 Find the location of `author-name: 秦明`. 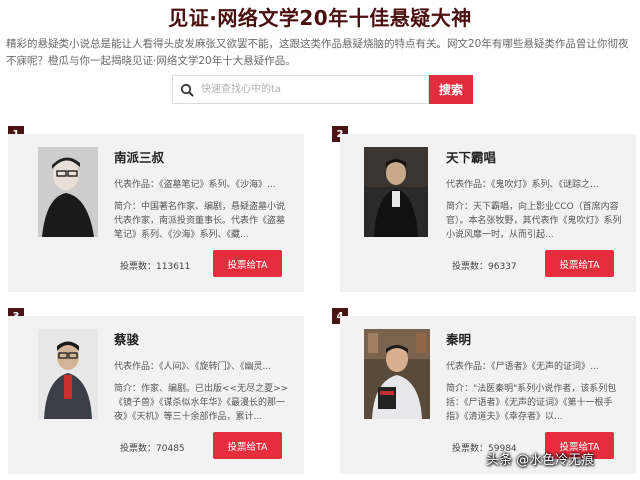

author-name: 秦明 is located at coordinates (458, 338).